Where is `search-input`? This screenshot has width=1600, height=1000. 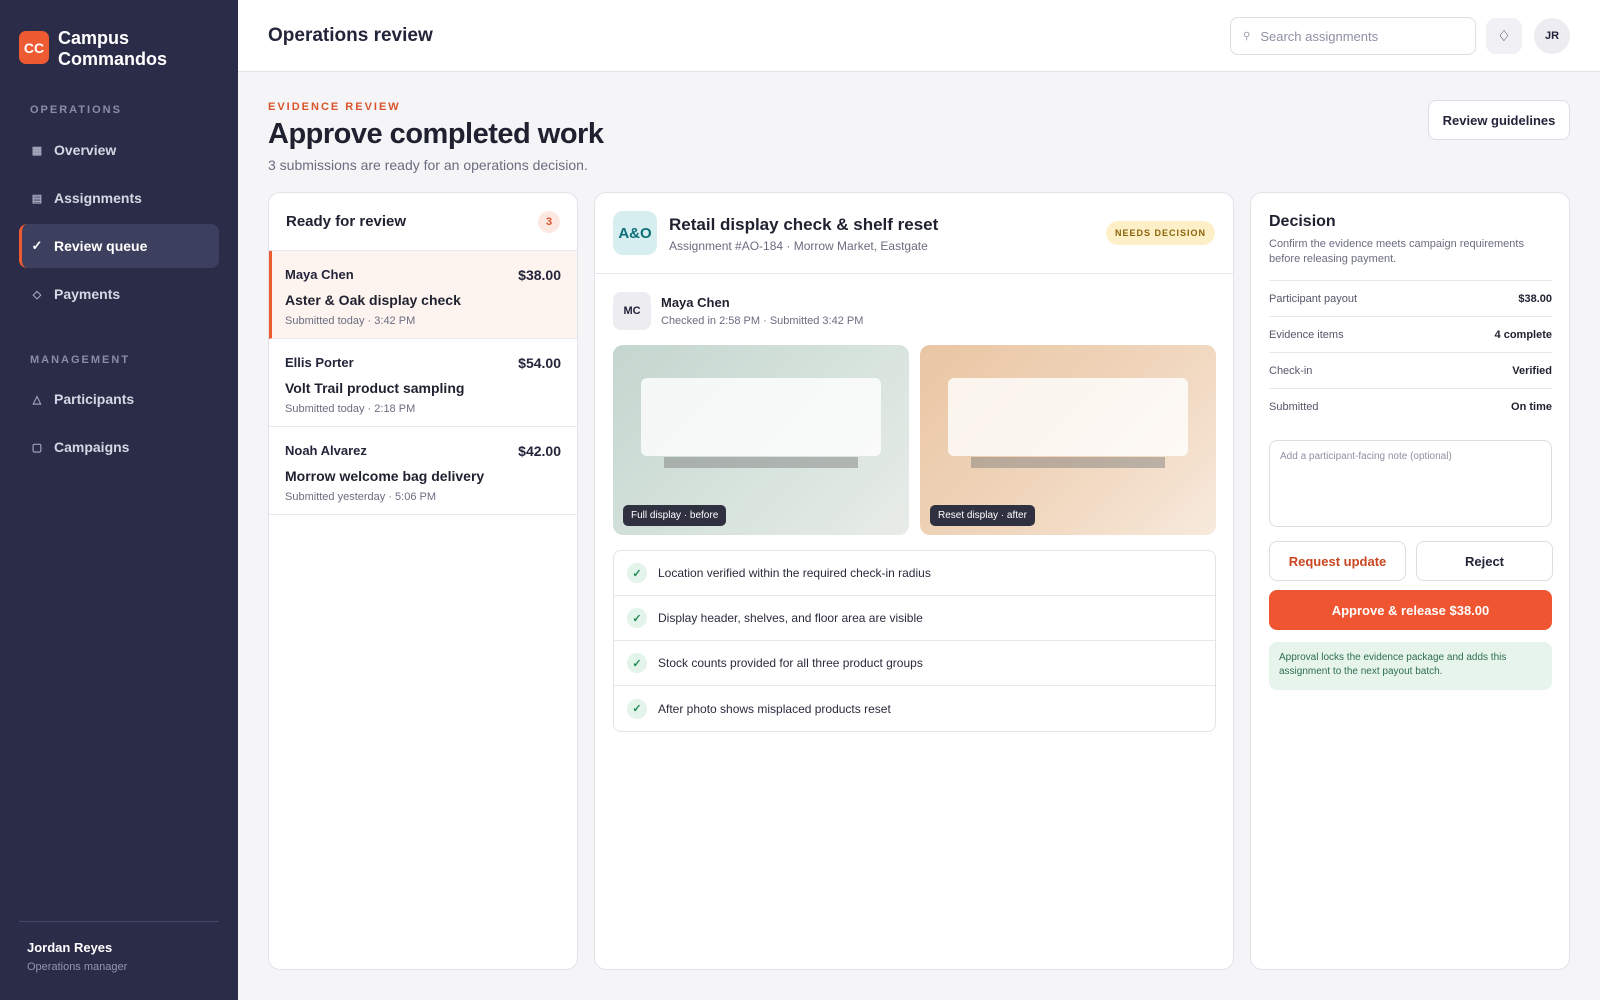 search-input is located at coordinates (1360, 36).